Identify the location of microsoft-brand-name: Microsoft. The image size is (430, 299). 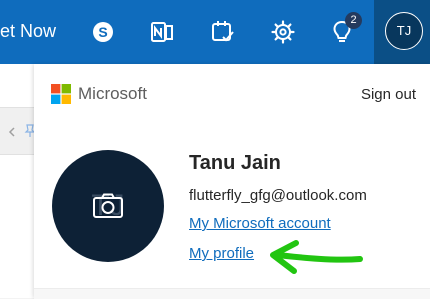
(112, 93).